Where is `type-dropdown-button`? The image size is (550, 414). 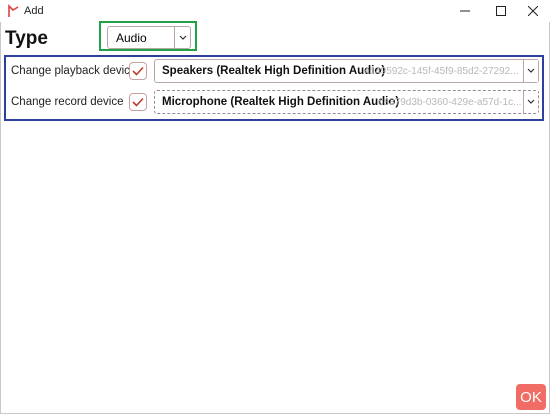 type-dropdown-button is located at coordinates (182, 37).